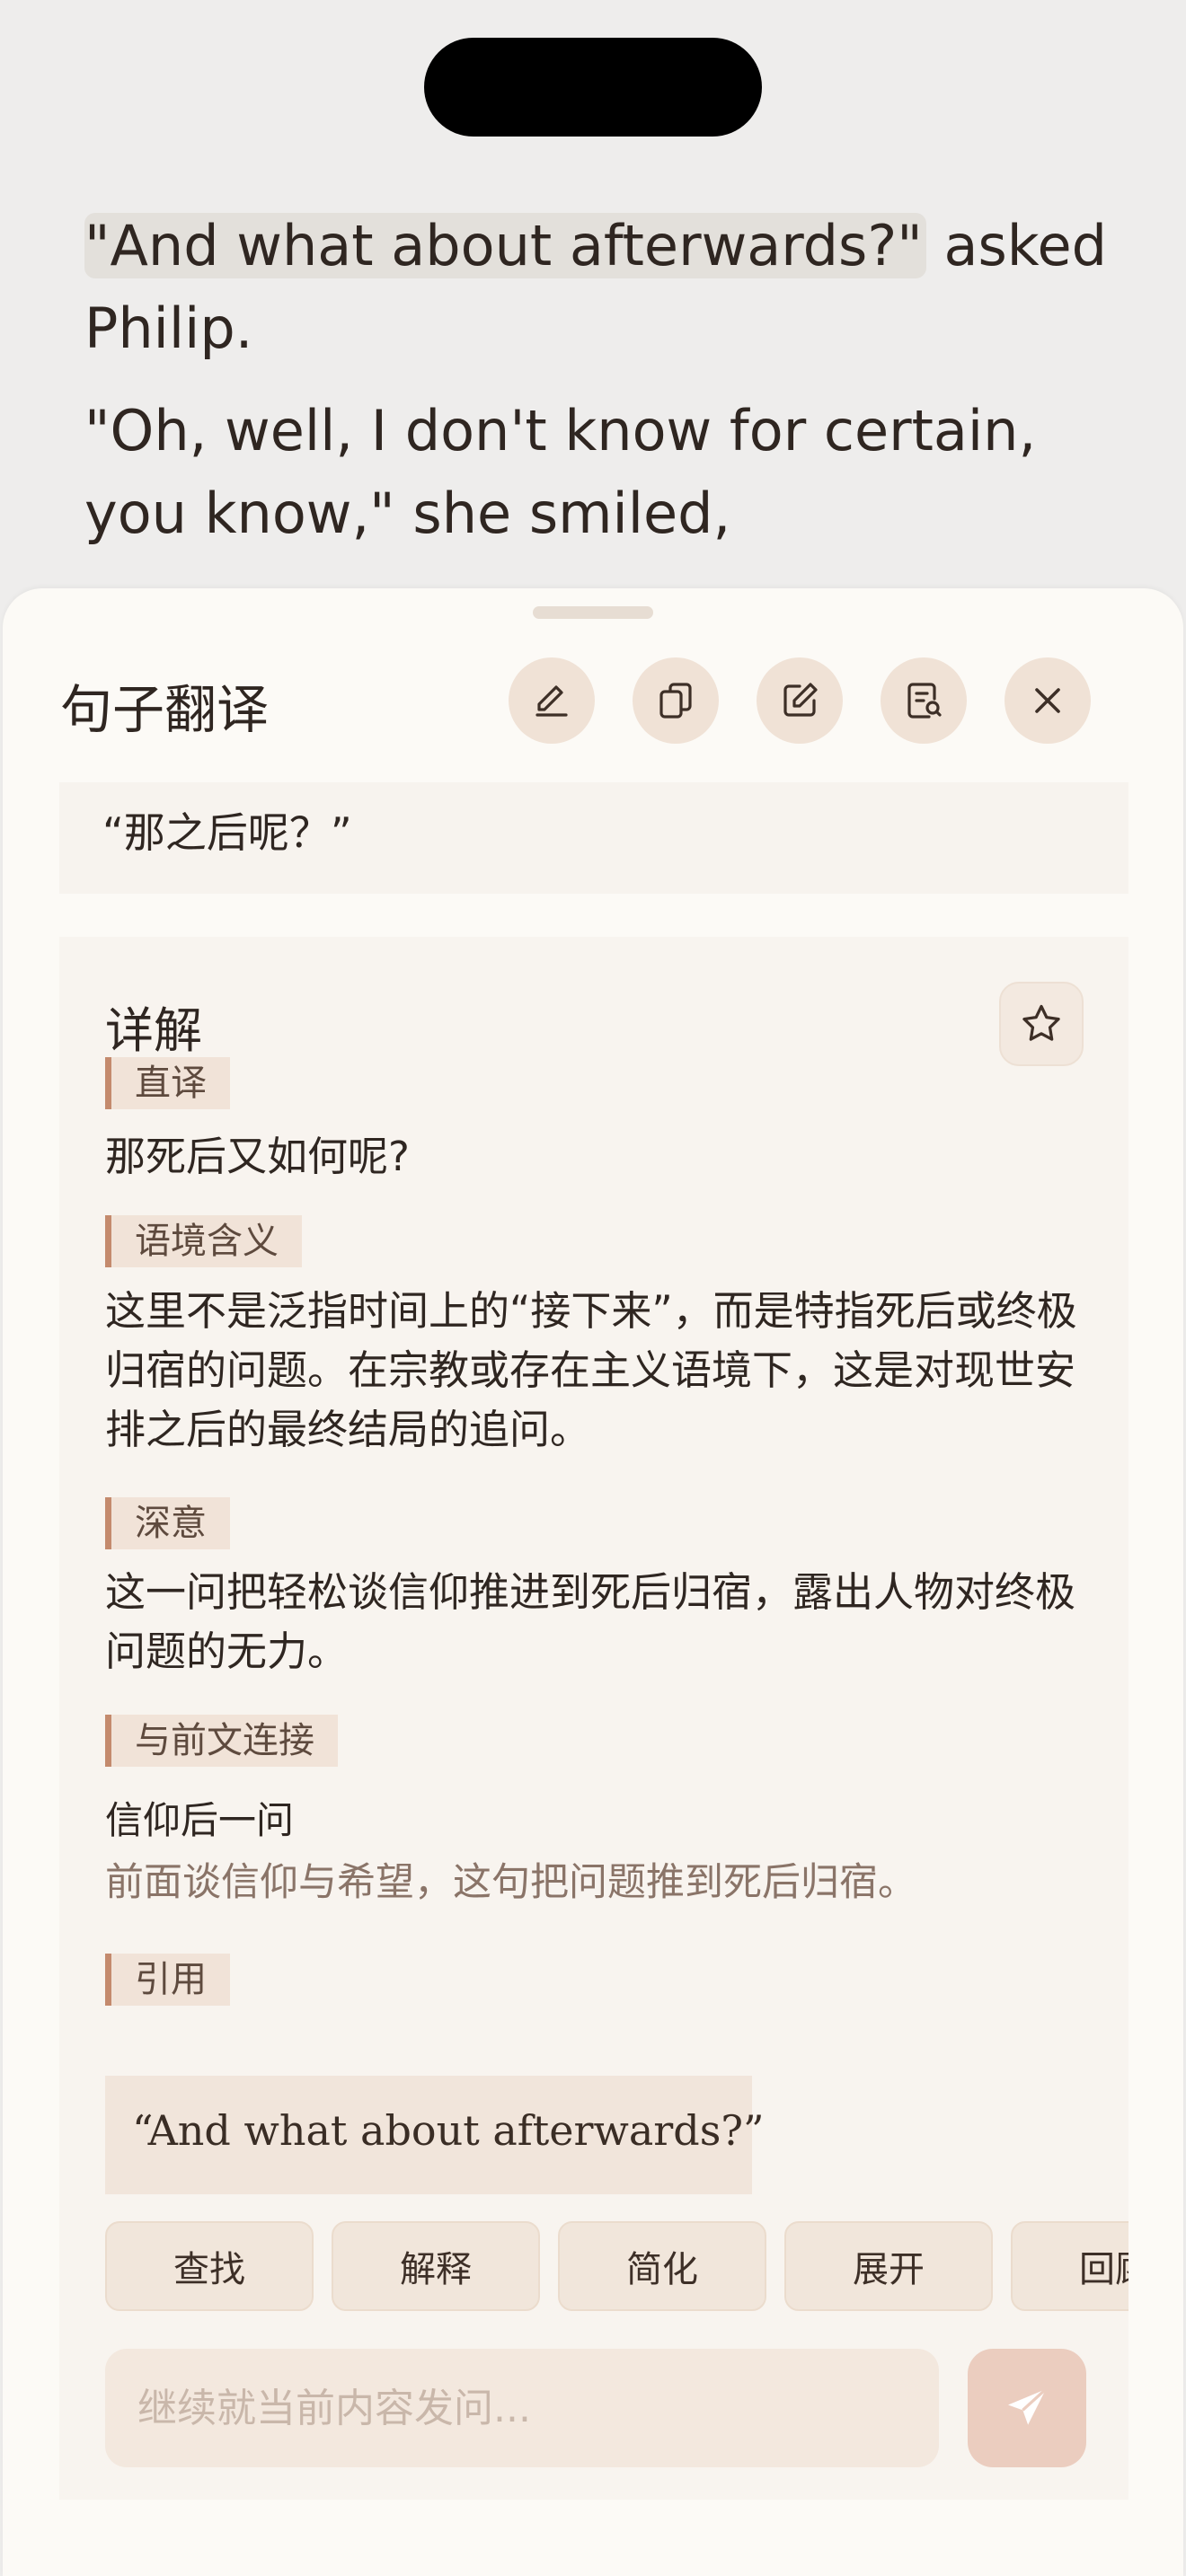 Image resolution: width=1186 pixels, height=2576 pixels. Describe the element at coordinates (257, 1156) in the screenshot. I see `literal-text: 那死后又如何呢?` at that location.